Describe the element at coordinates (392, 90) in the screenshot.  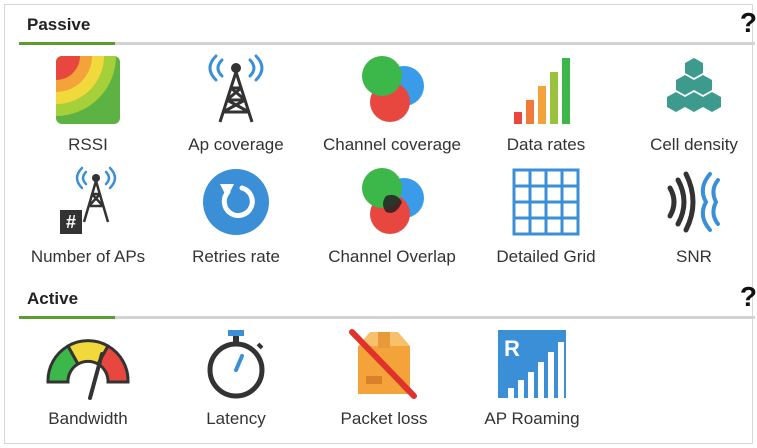
I see `channel-circles-icon` at that location.